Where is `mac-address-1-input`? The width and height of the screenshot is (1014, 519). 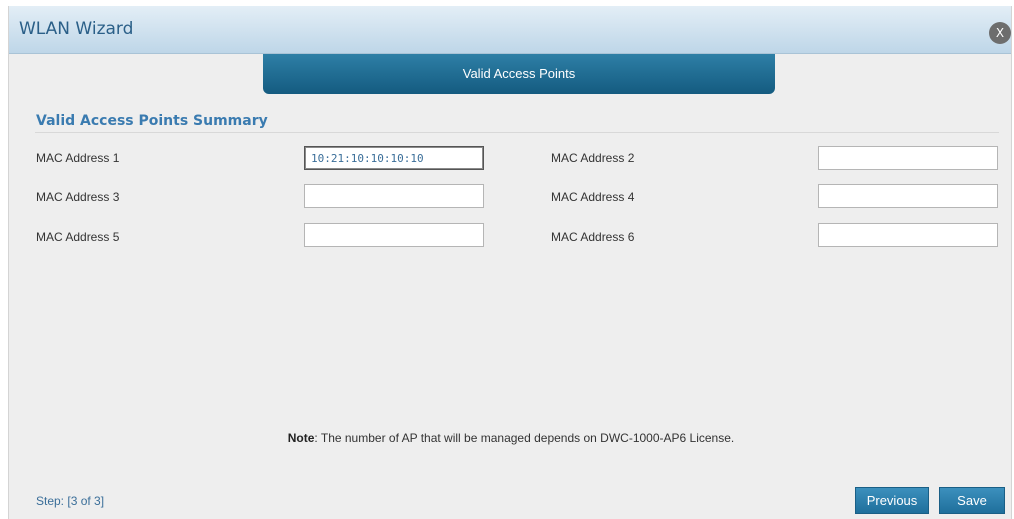
mac-address-1-input is located at coordinates (394, 158).